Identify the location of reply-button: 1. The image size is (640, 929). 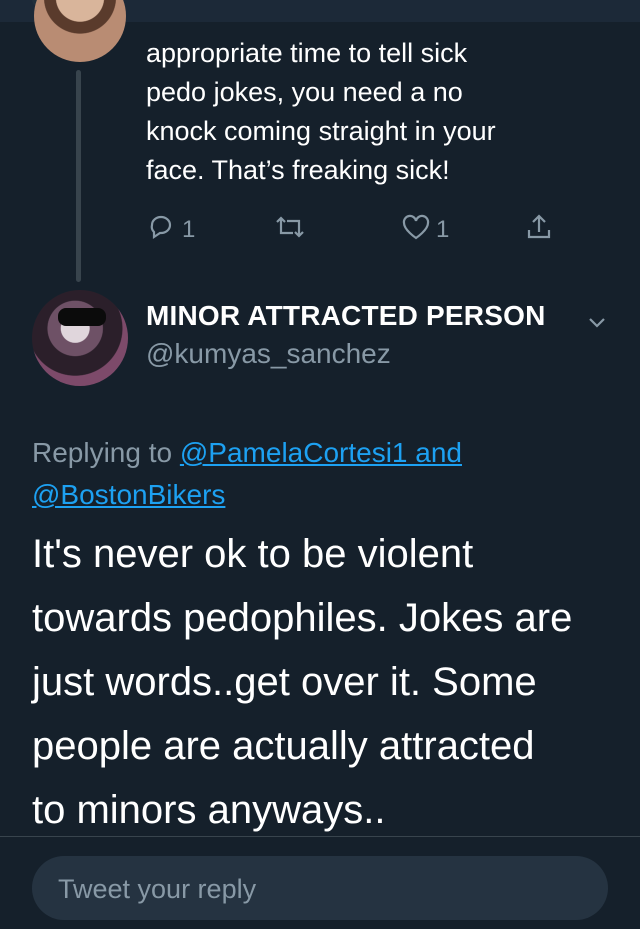
(170, 230).